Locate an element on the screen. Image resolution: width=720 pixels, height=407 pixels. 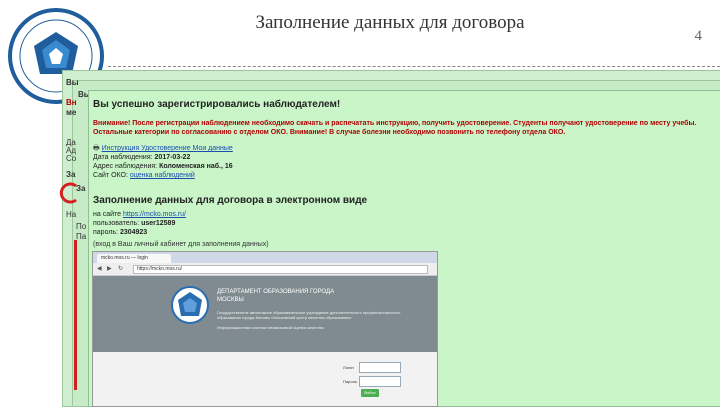
bg-label: На is located at coordinates (71, 214).